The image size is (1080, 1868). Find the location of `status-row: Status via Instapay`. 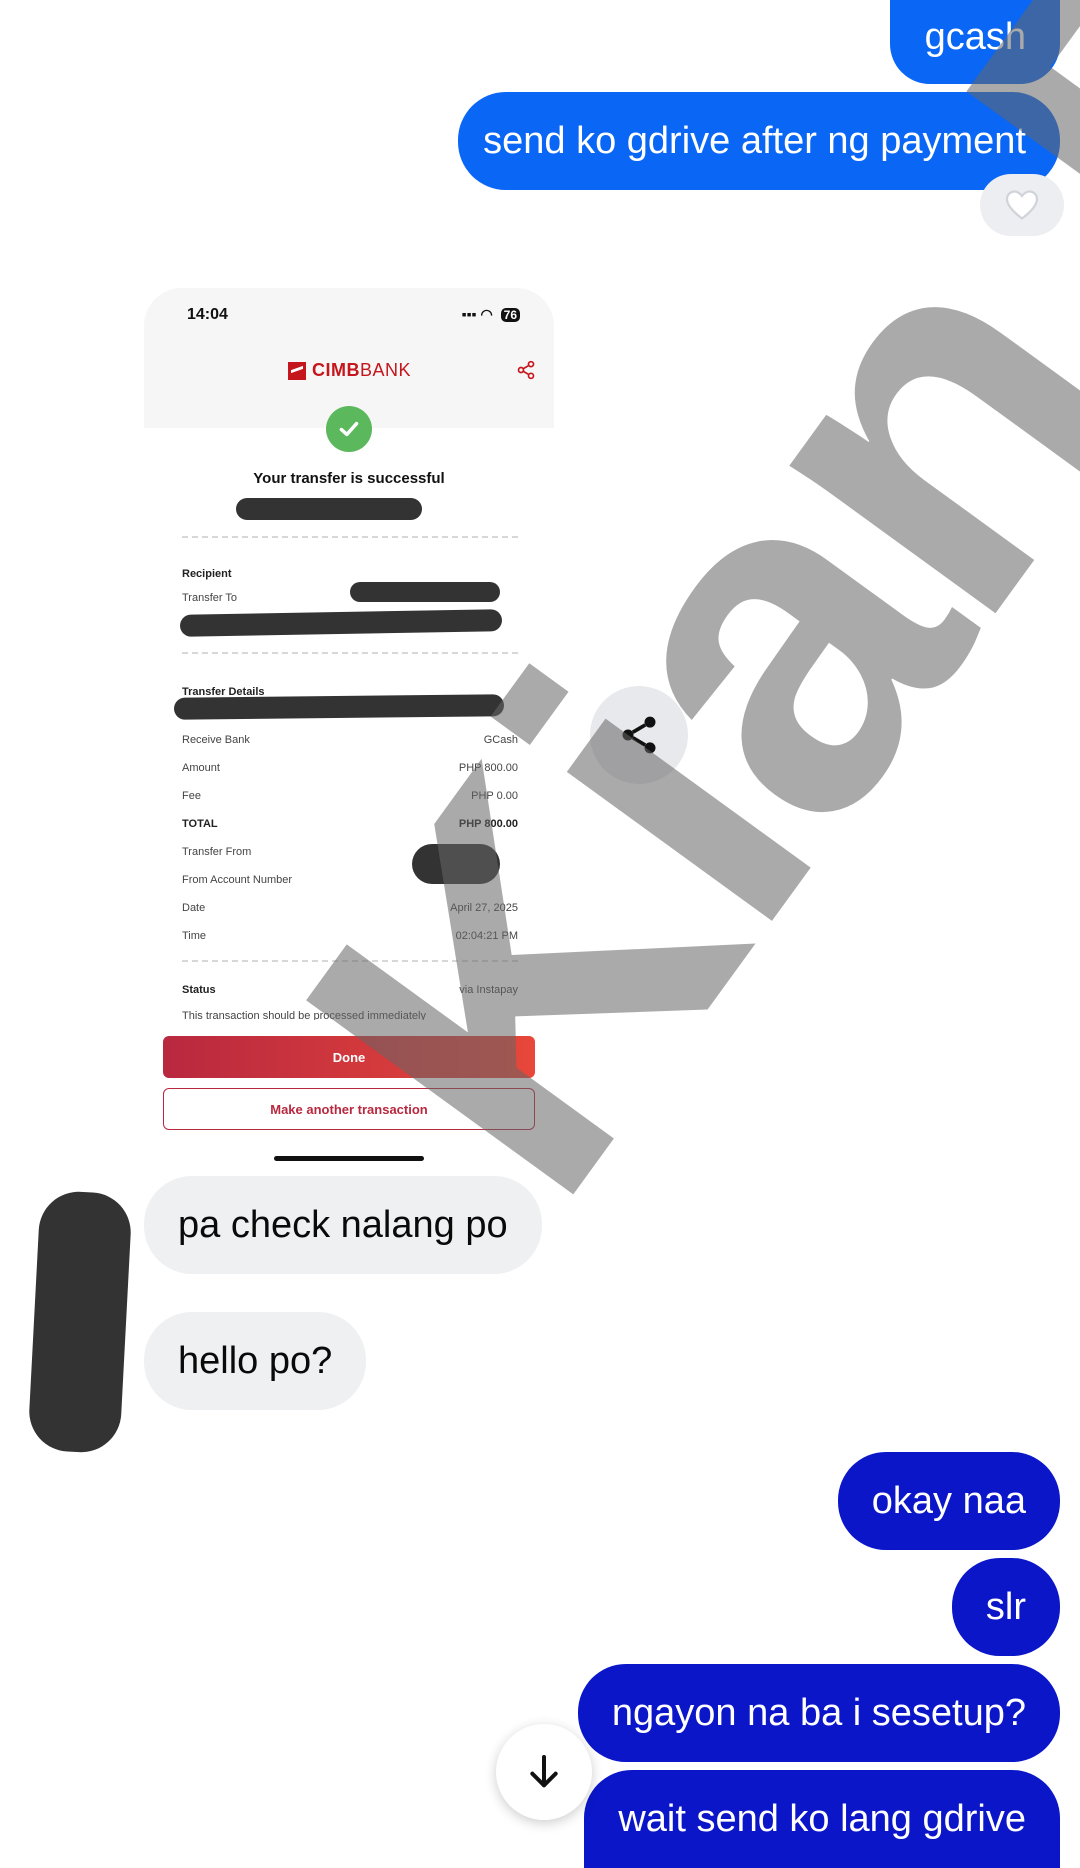

status-row: Status via Instapay is located at coordinates (350, 990).